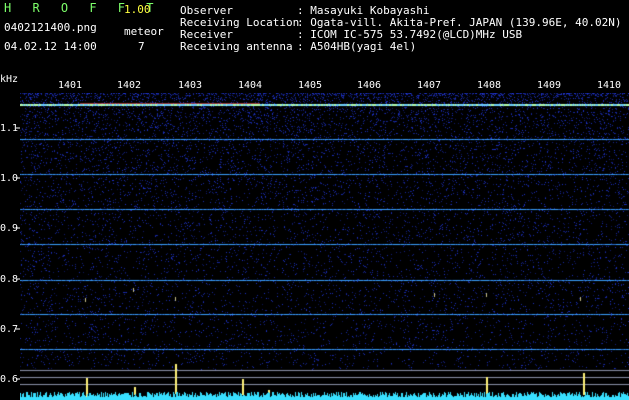  I want to click on x-tick: 1407, so click(429, 85).